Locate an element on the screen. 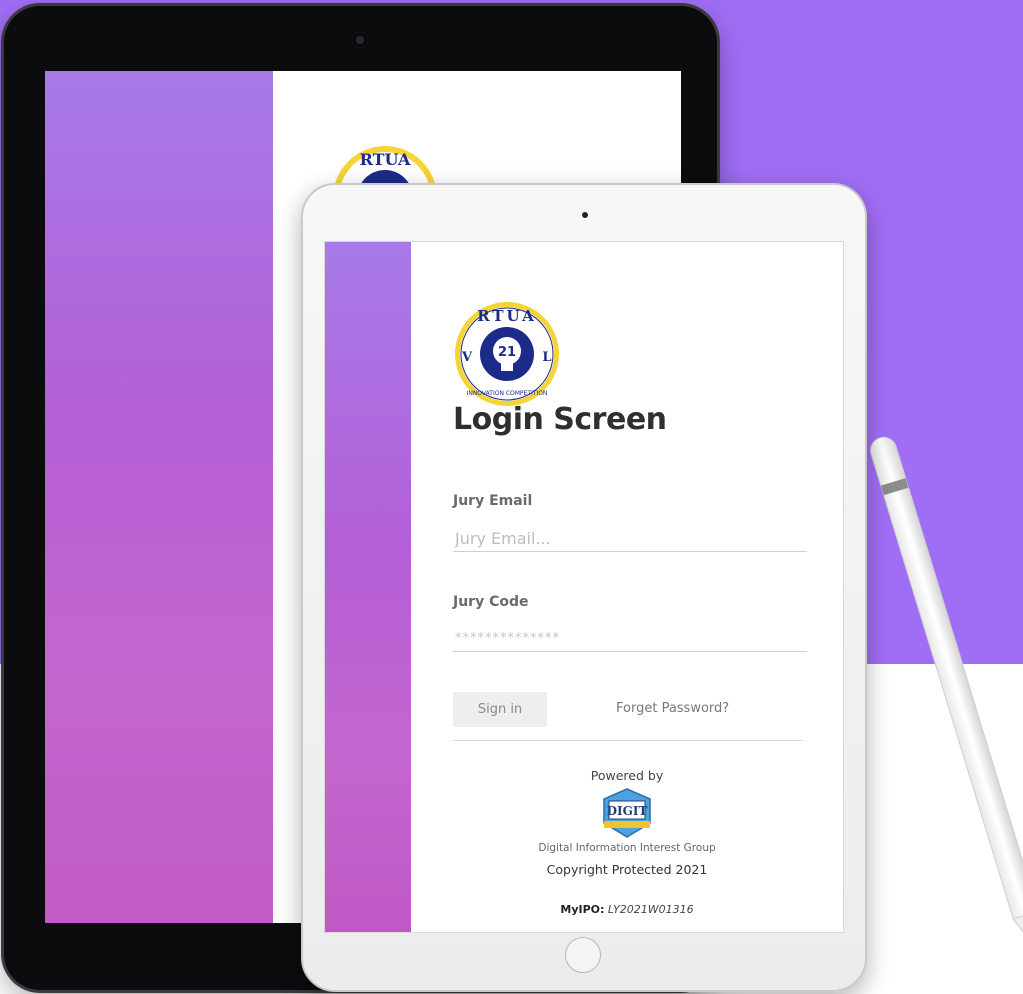  myipo-line: MyIPO: LY2021W01316 is located at coordinates (627, 909).